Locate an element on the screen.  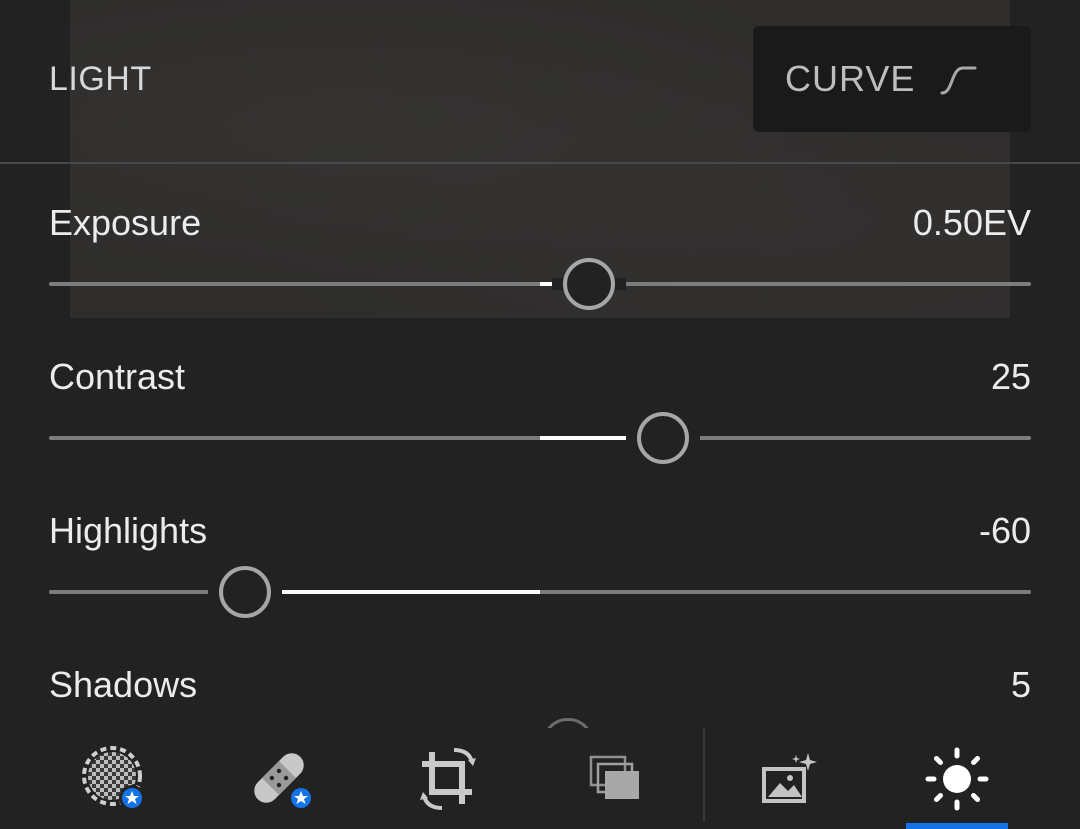
highlights-value: -60 is located at coordinates (1005, 531).